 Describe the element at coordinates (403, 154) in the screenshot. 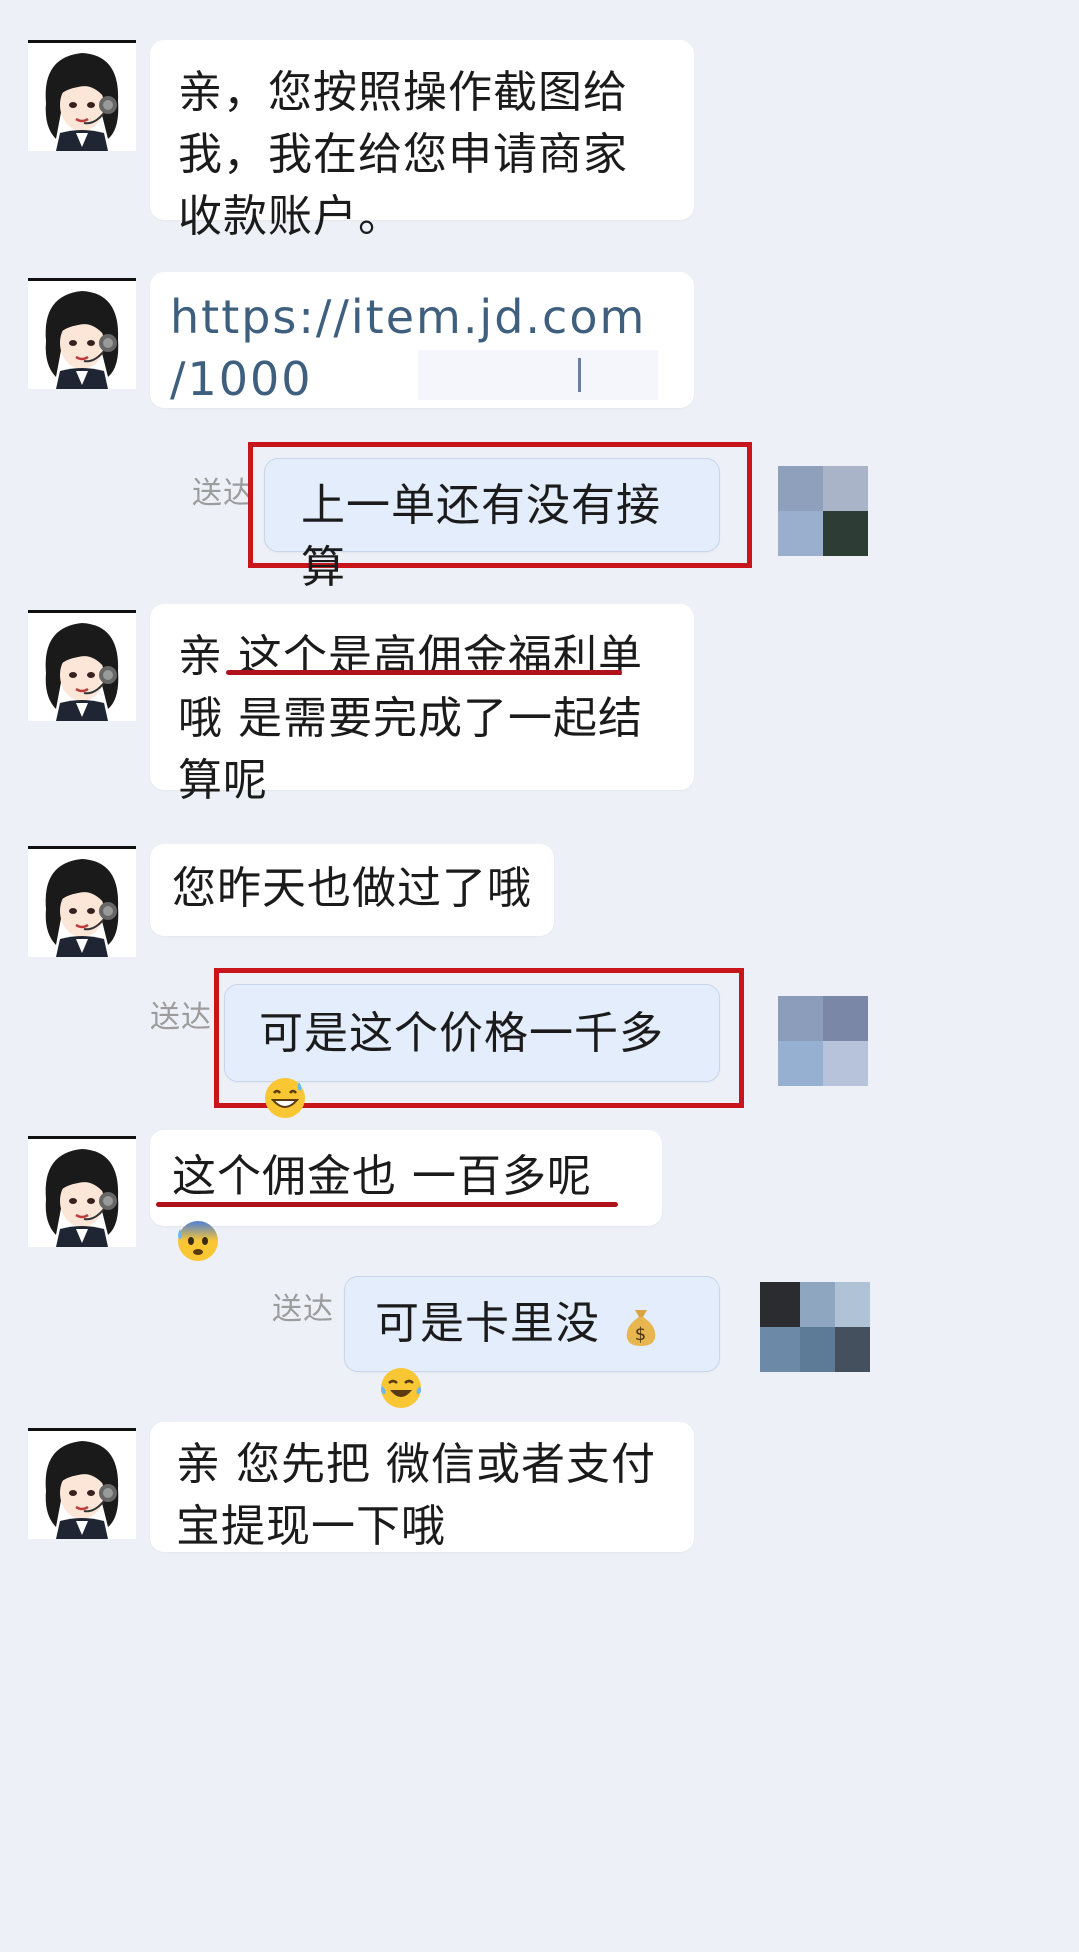

I see `message-text: 亲，您按照操作截图给我，我在给您申请商家收款账户。` at that location.